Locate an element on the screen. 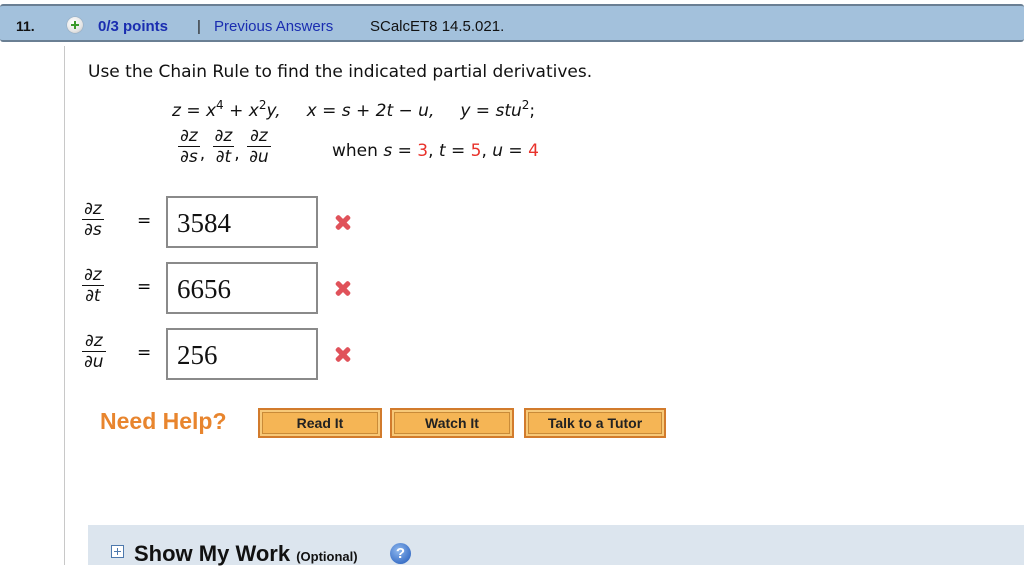  show-my-work-panel: Show My Work (Optional) ? is located at coordinates (556, 546).